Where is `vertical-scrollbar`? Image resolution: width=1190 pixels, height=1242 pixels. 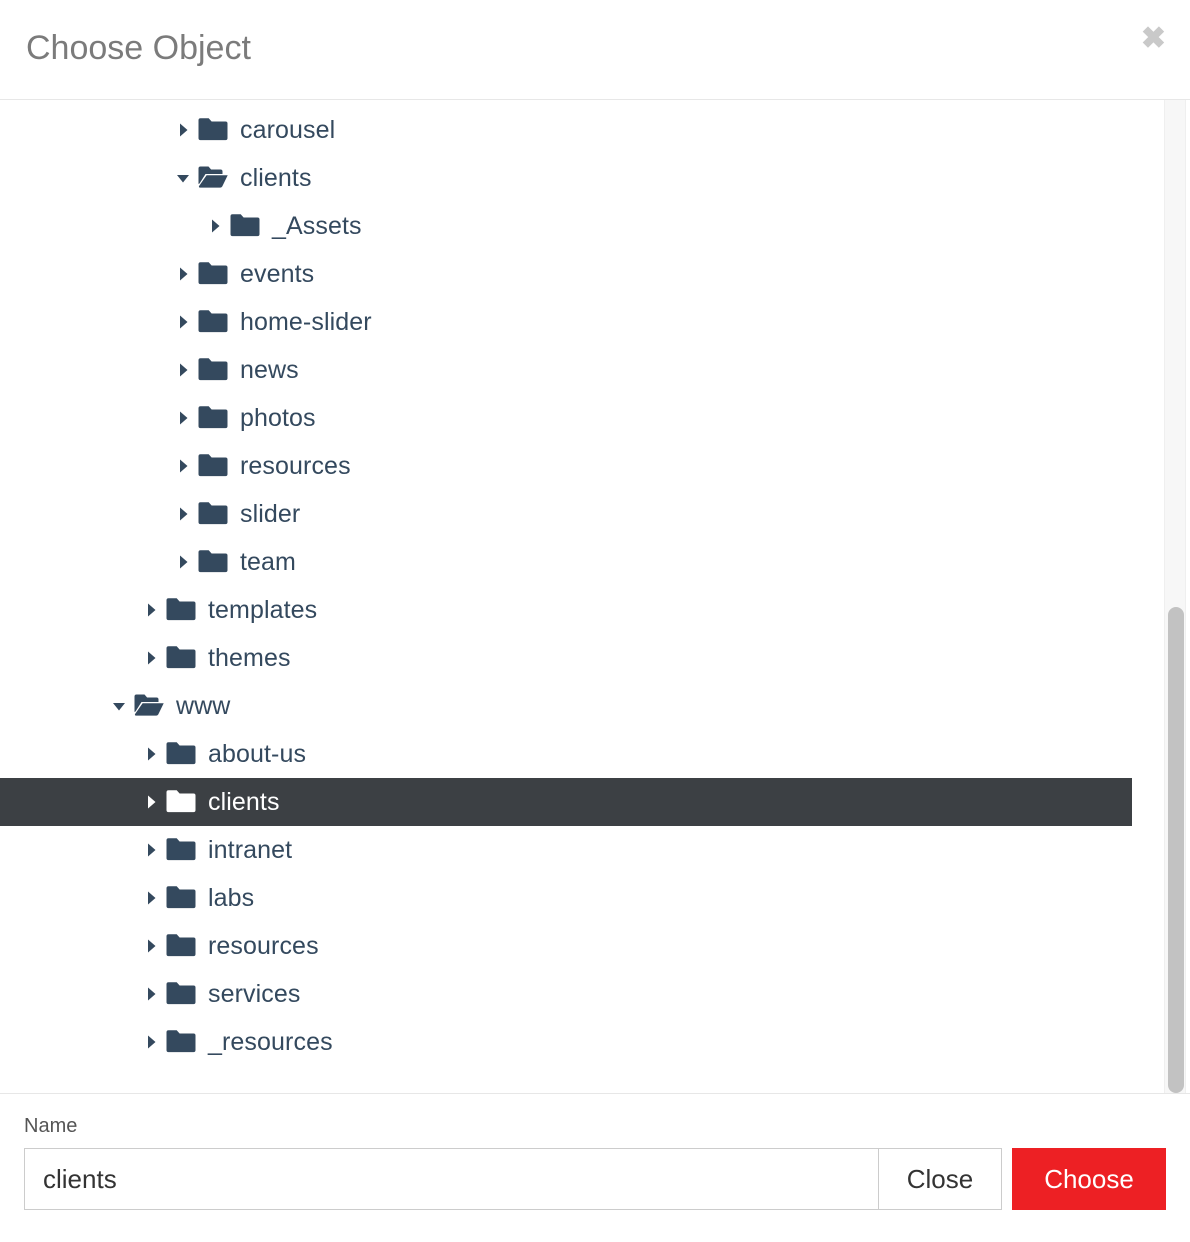
vertical-scrollbar is located at coordinates (1175, 596).